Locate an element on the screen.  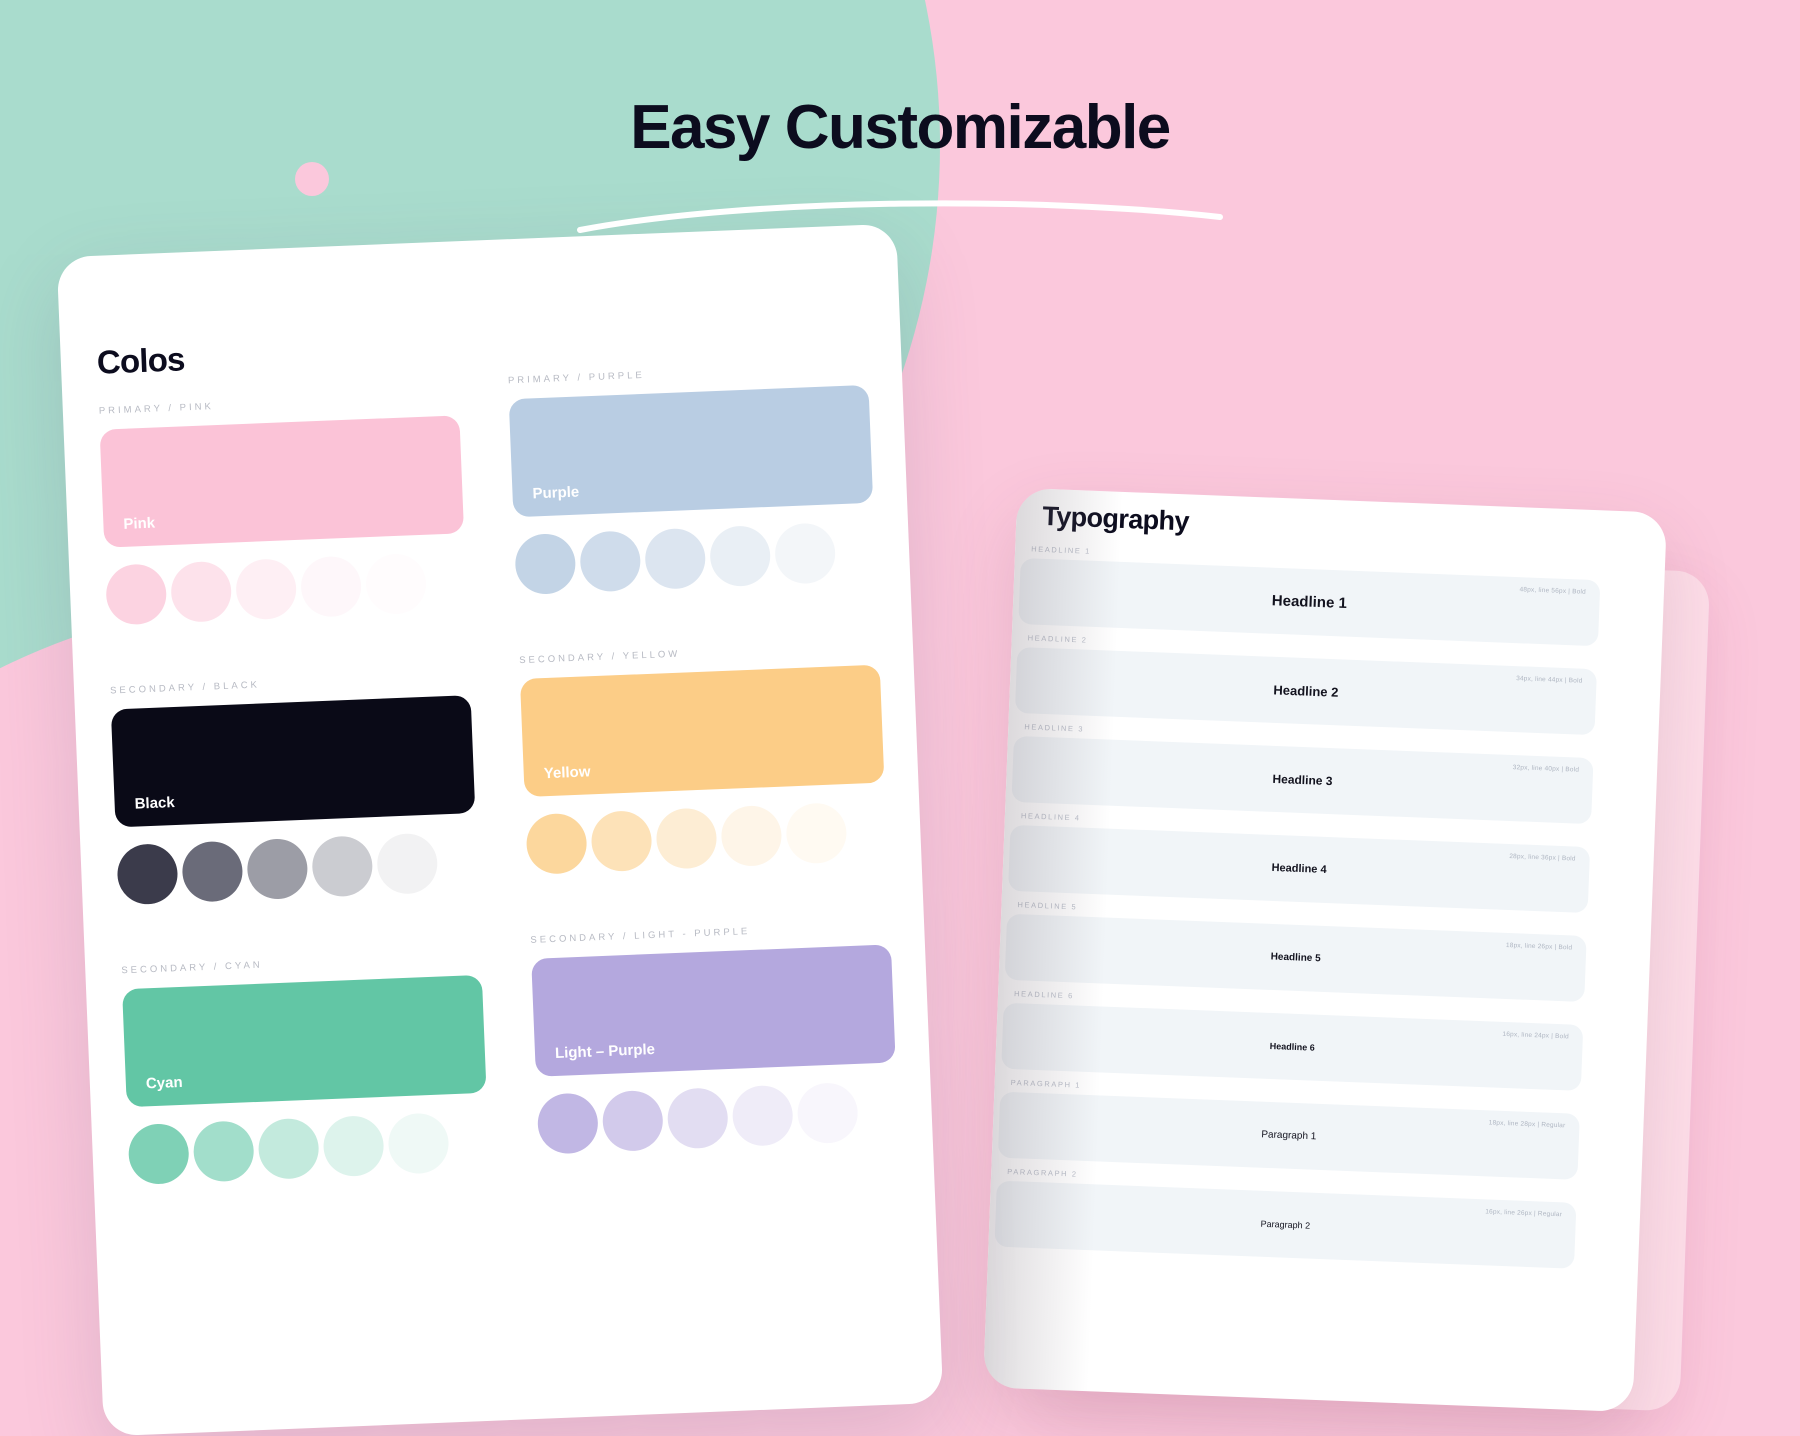
typography-row-tag: HEADLINE 5 is located at coordinates (1047, 906).